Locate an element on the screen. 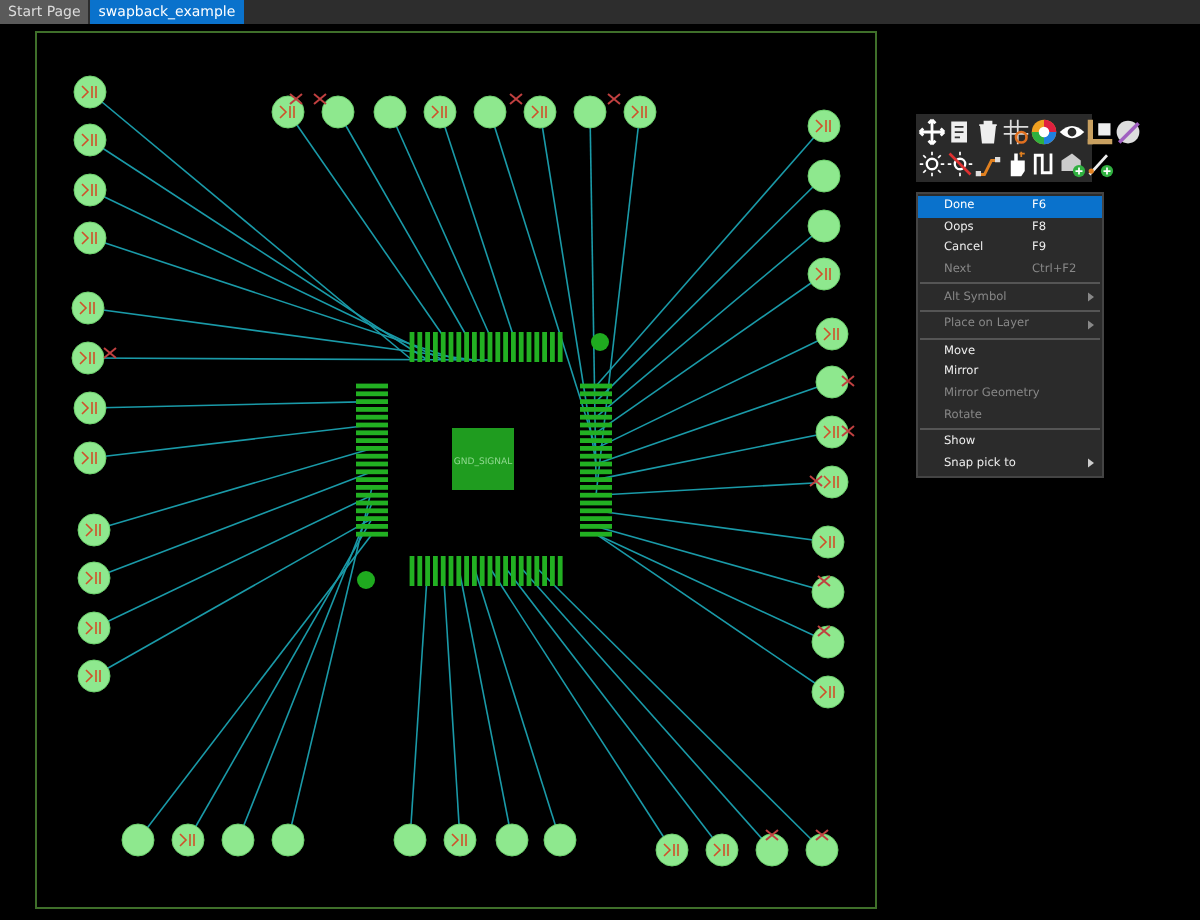 The height and width of the screenshot is (920, 1200). add-line-icon is located at coordinates (1100, 164).